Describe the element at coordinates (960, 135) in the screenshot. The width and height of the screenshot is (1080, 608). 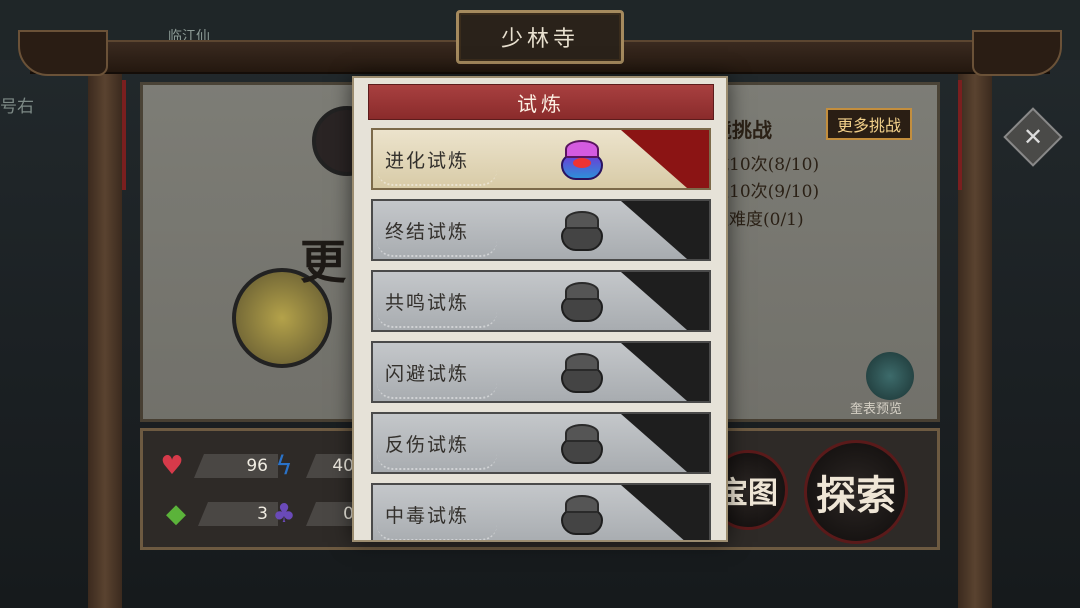
I see `right-rope` at that location.